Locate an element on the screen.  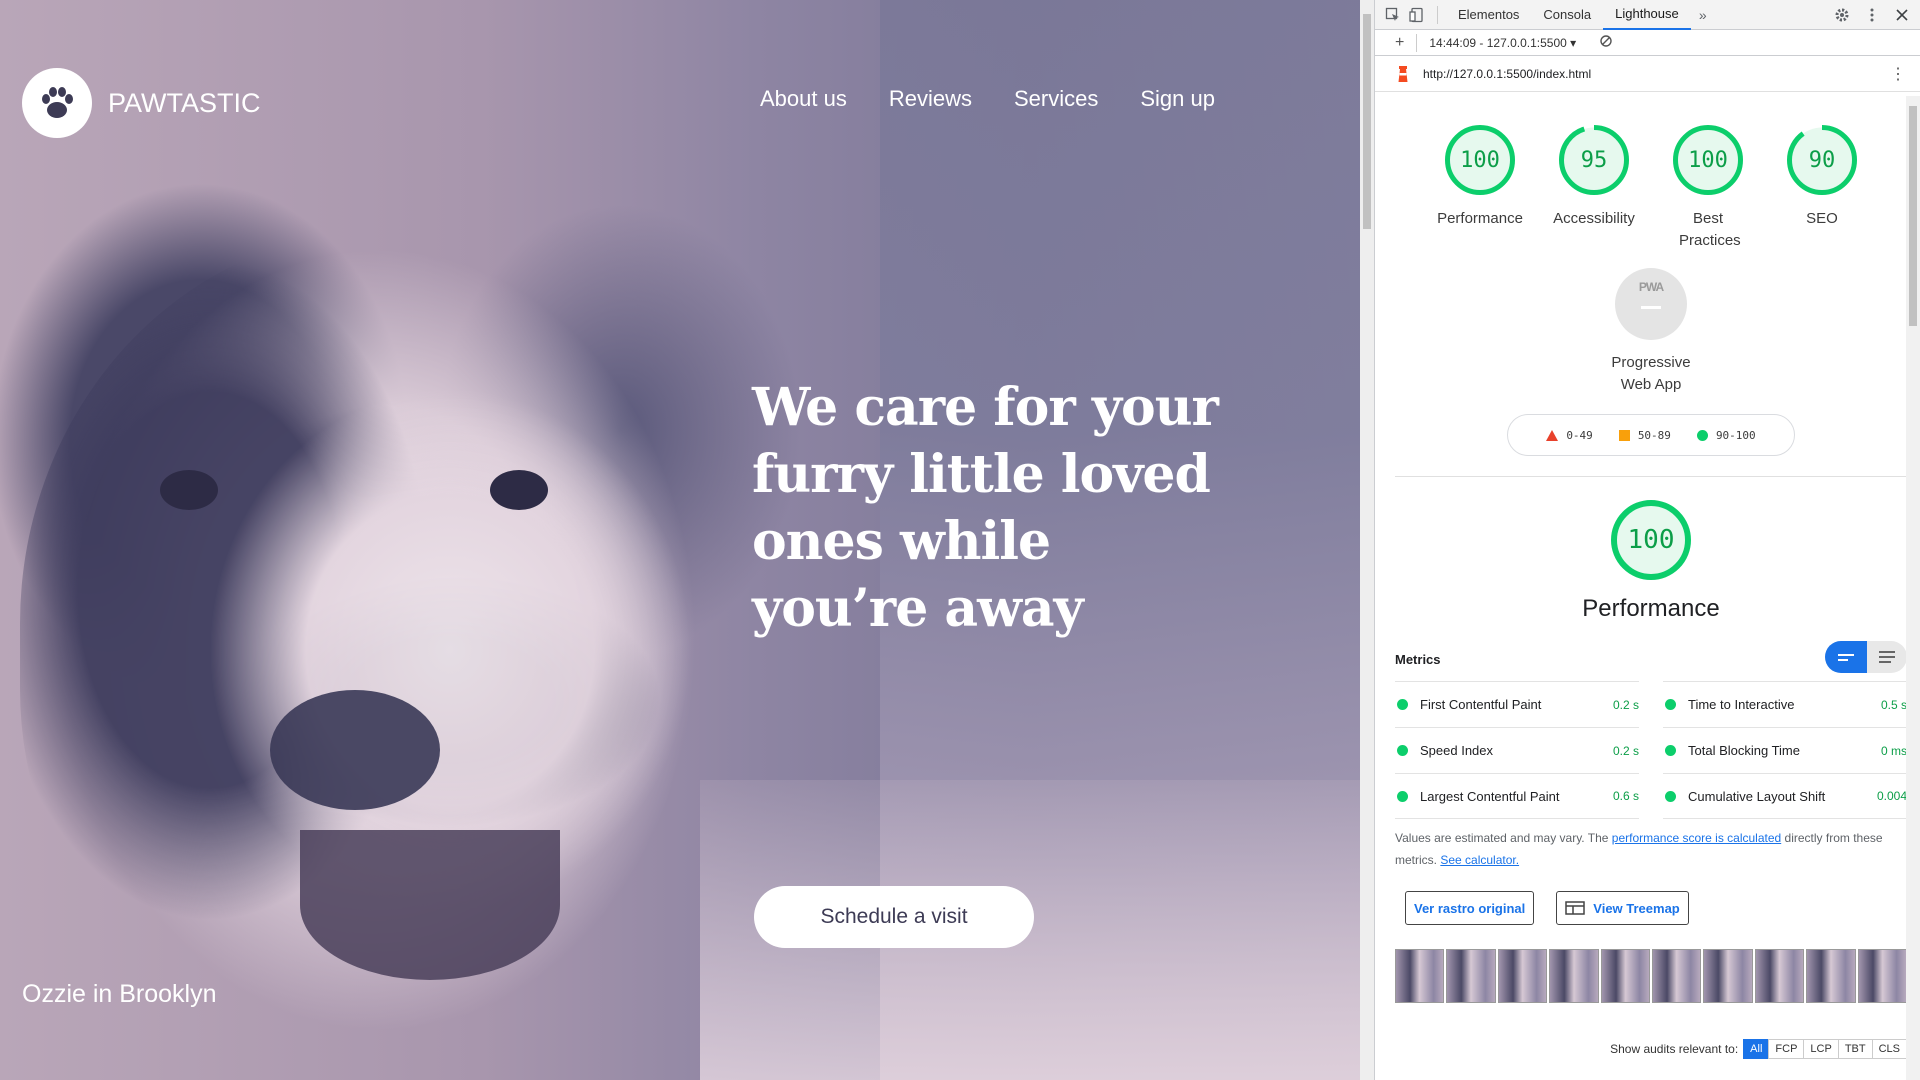
tab-lighthouse: Lighthouse is located at coordinates (1647, 15).